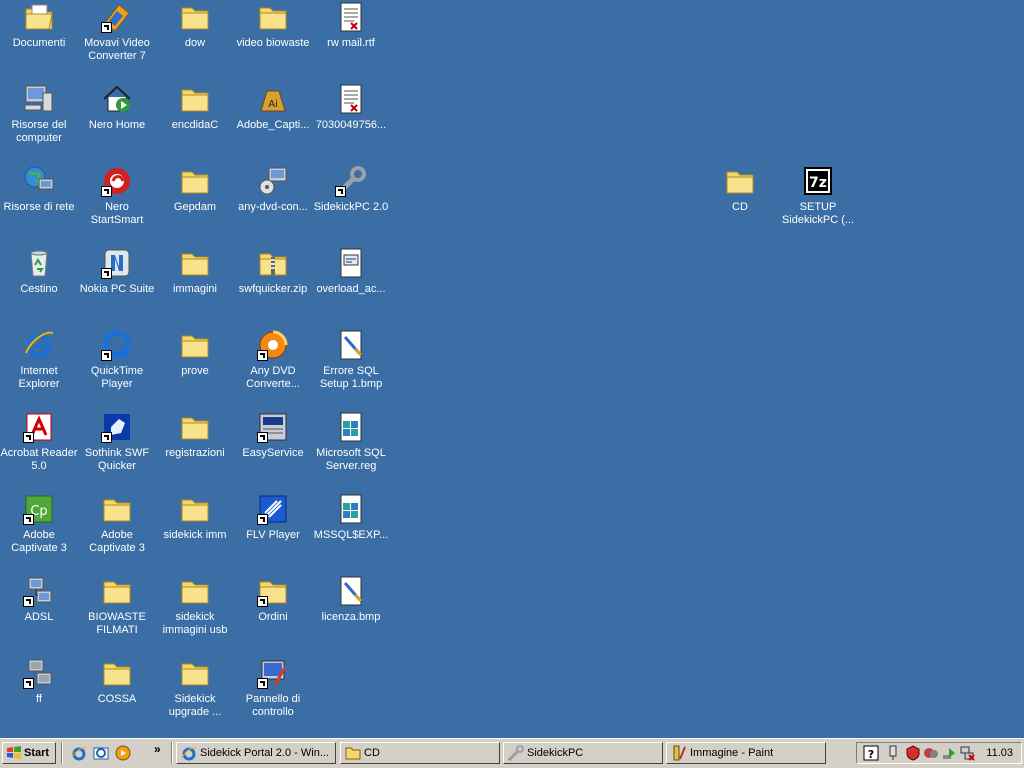 The width and height of the screenshot is (1024, 768). Describe the element at coordinates (39, 617) in the screenshot. I see `desktop-icon-label: ADSL` at that location.